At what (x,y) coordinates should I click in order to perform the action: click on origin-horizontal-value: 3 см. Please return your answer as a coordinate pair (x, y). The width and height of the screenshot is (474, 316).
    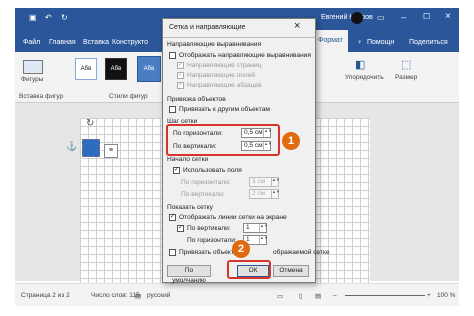
    Looking at the image, I should click on (259, 181).